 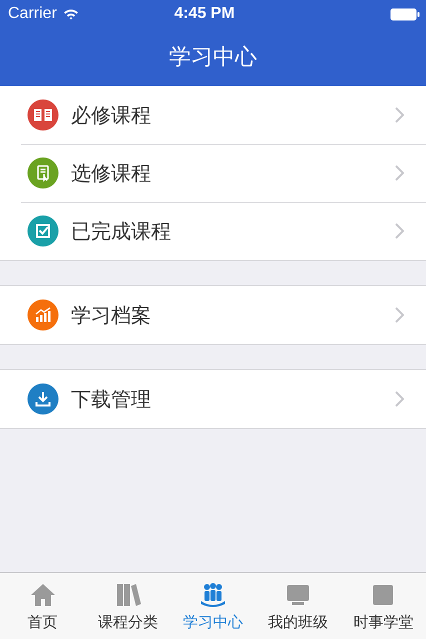 I want to click on tab-item: 我的班级, so click(x=298, y=606).